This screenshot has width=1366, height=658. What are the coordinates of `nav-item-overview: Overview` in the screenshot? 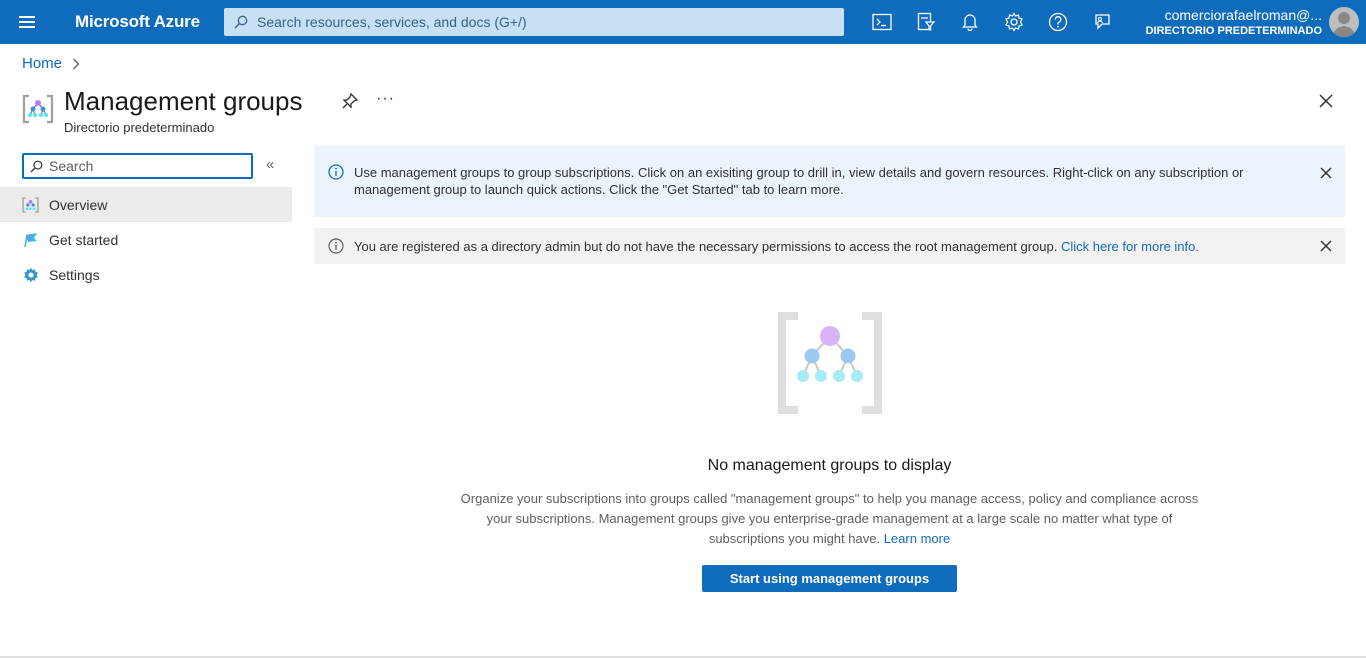 It's located at (146, 204).